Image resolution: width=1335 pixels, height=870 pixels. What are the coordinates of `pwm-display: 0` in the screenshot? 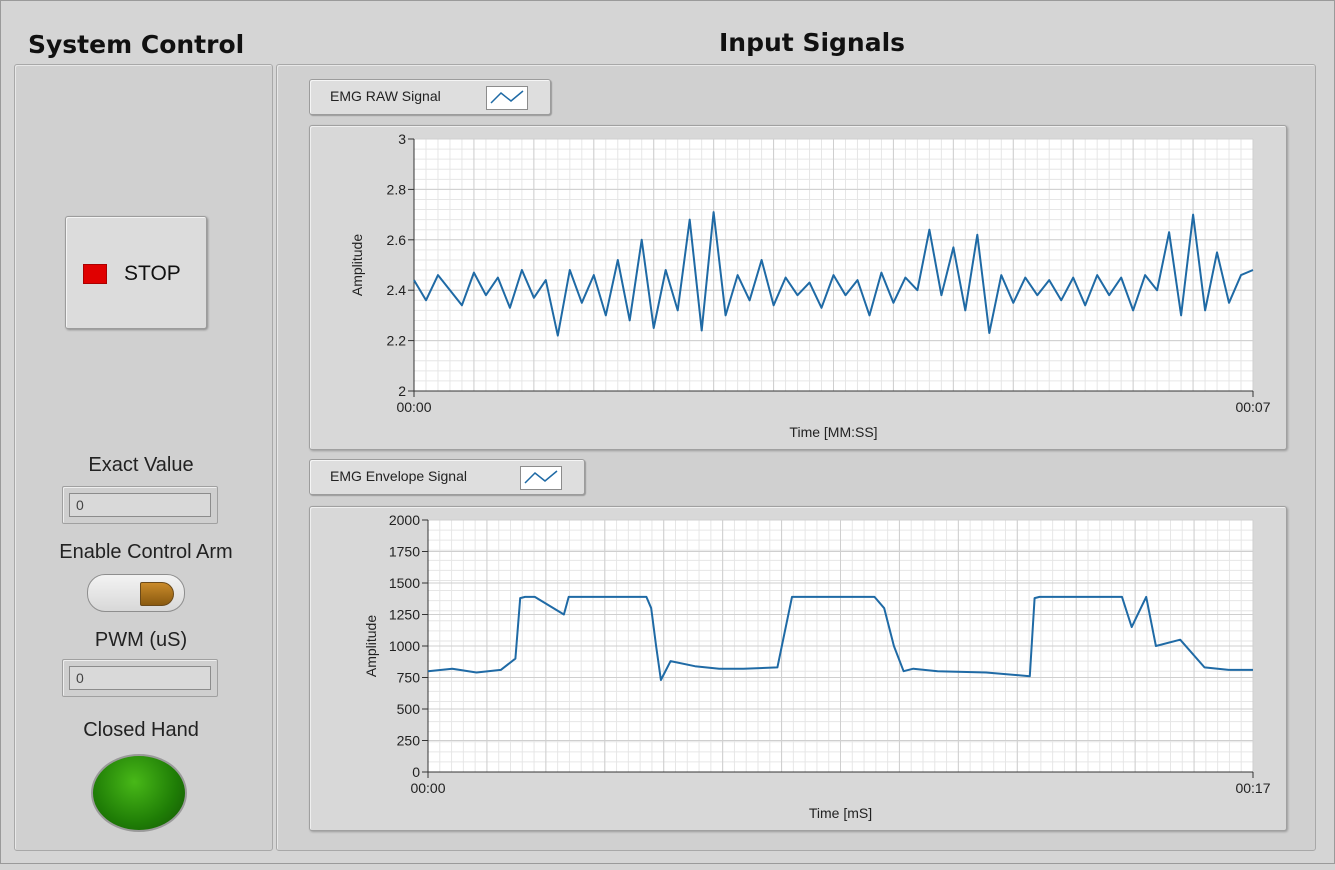 It's located at (140, 678).